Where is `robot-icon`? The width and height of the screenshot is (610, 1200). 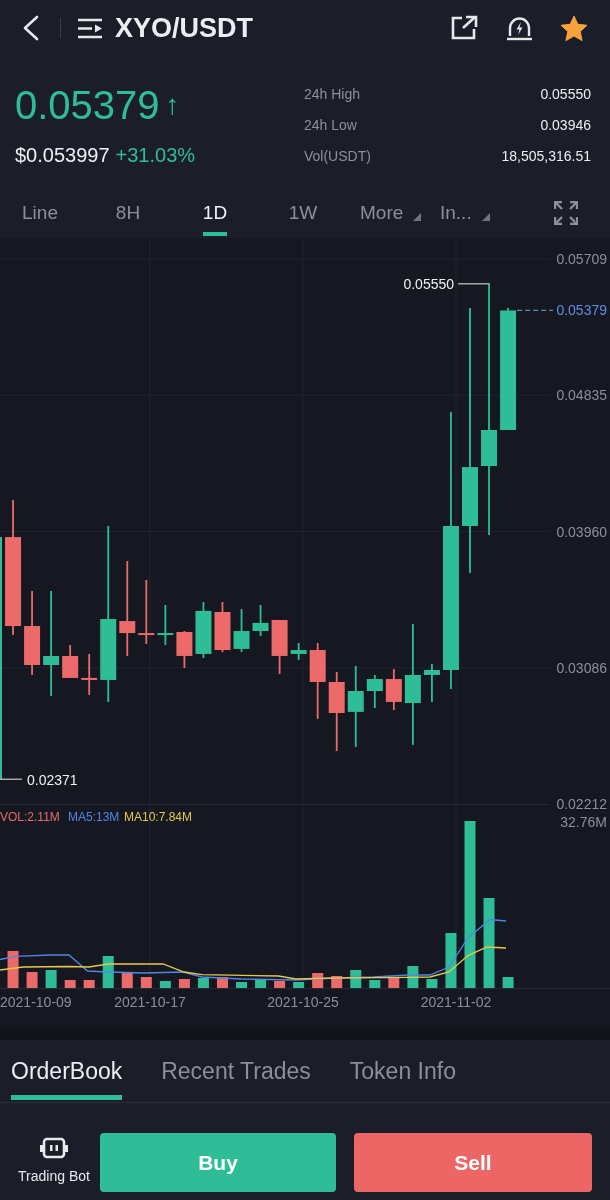 robot-icon is located at coordinates (54, 1148).